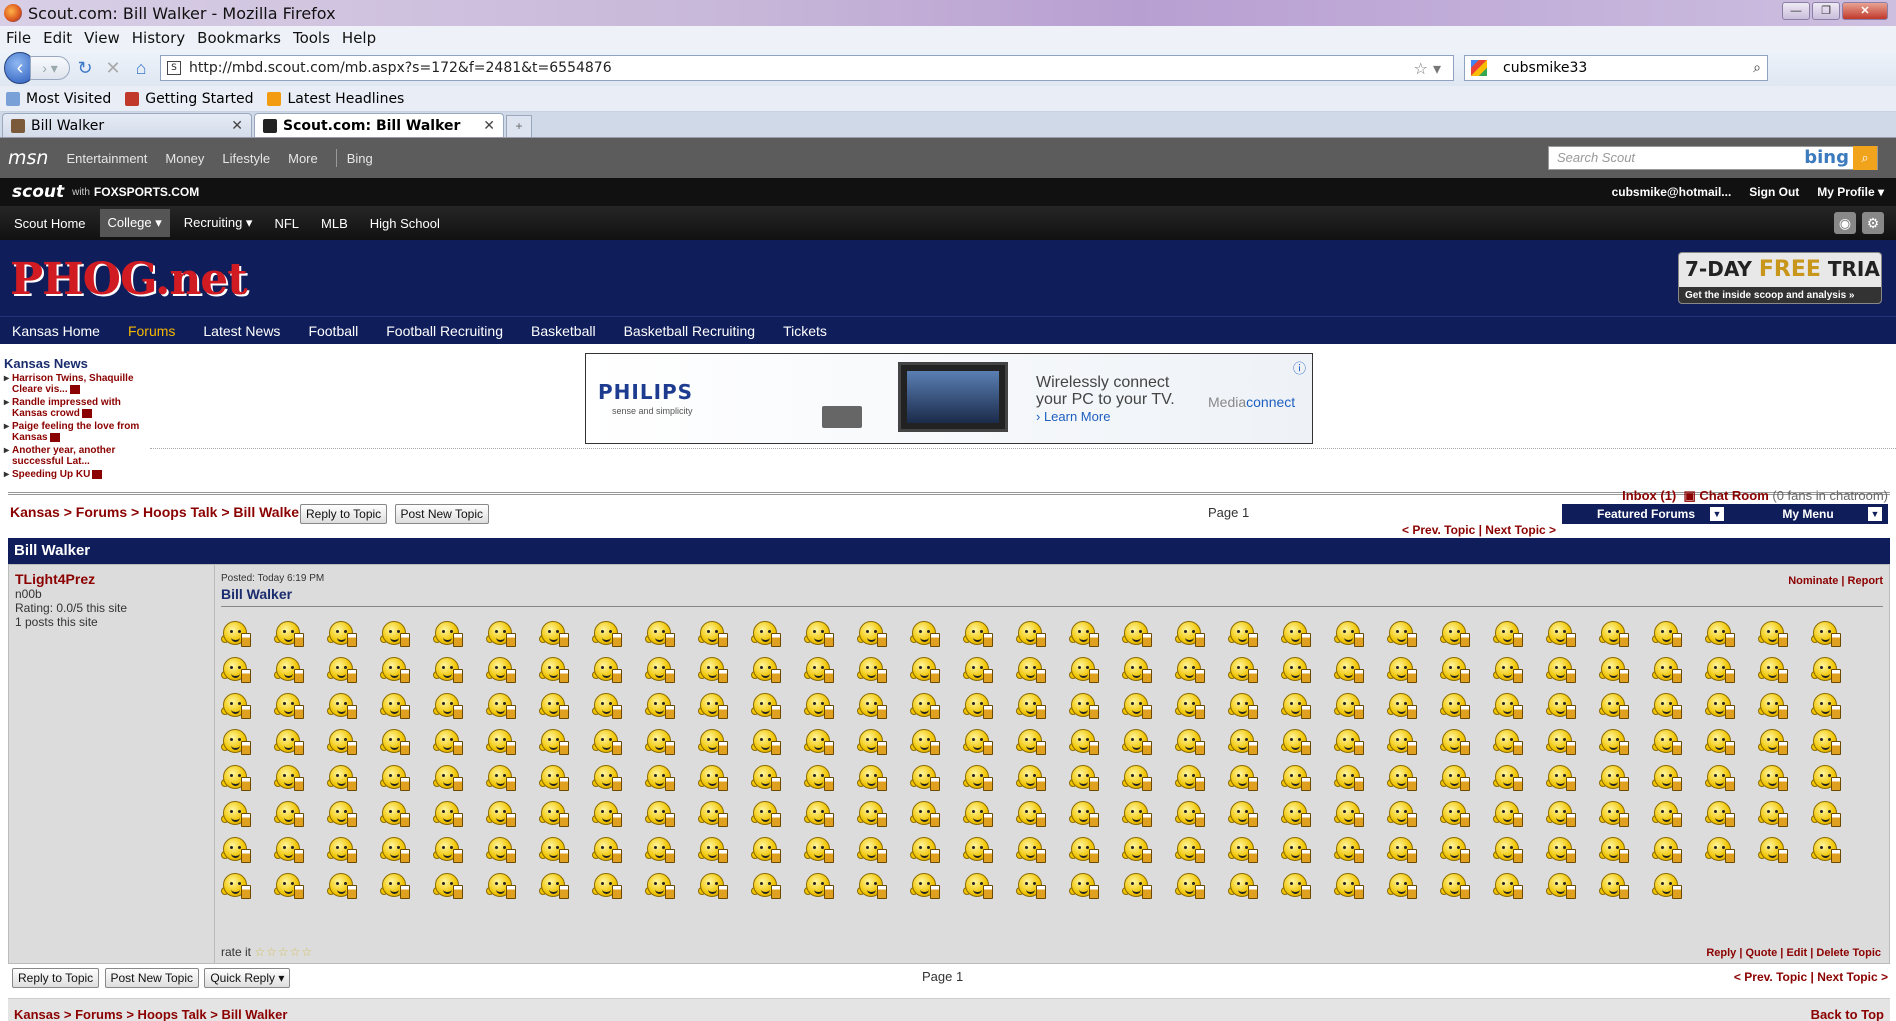 The width and height of the screenshot is (1896, 1021). Describe the element at coordinates (58, 99) in the screenshot. I see `bookmark-most-visited: Most Visited` at that location.